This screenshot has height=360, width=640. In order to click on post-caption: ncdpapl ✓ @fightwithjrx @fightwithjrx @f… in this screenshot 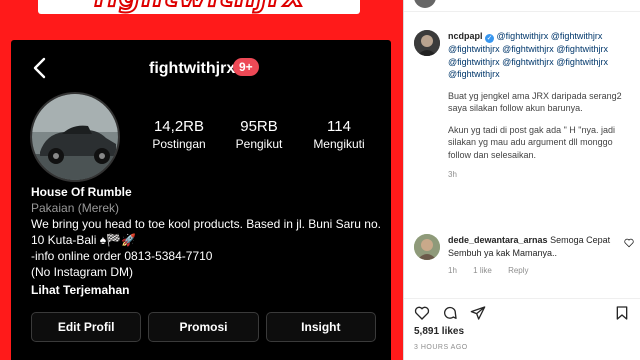, I will do `click(542, 106)`.